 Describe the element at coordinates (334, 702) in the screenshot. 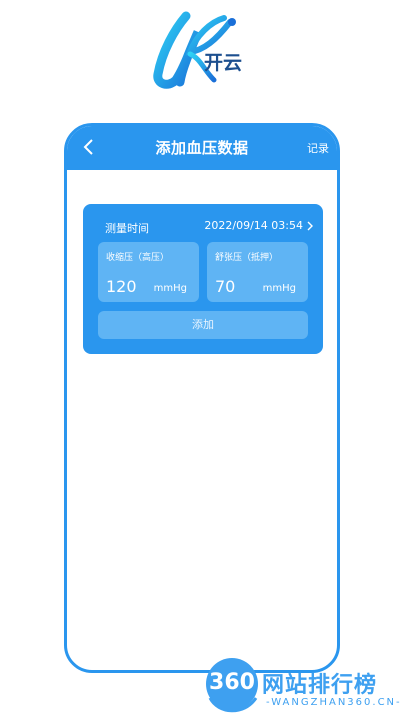

I see `watermark-en-text: -WANGZHAN360.CN-` at that location.